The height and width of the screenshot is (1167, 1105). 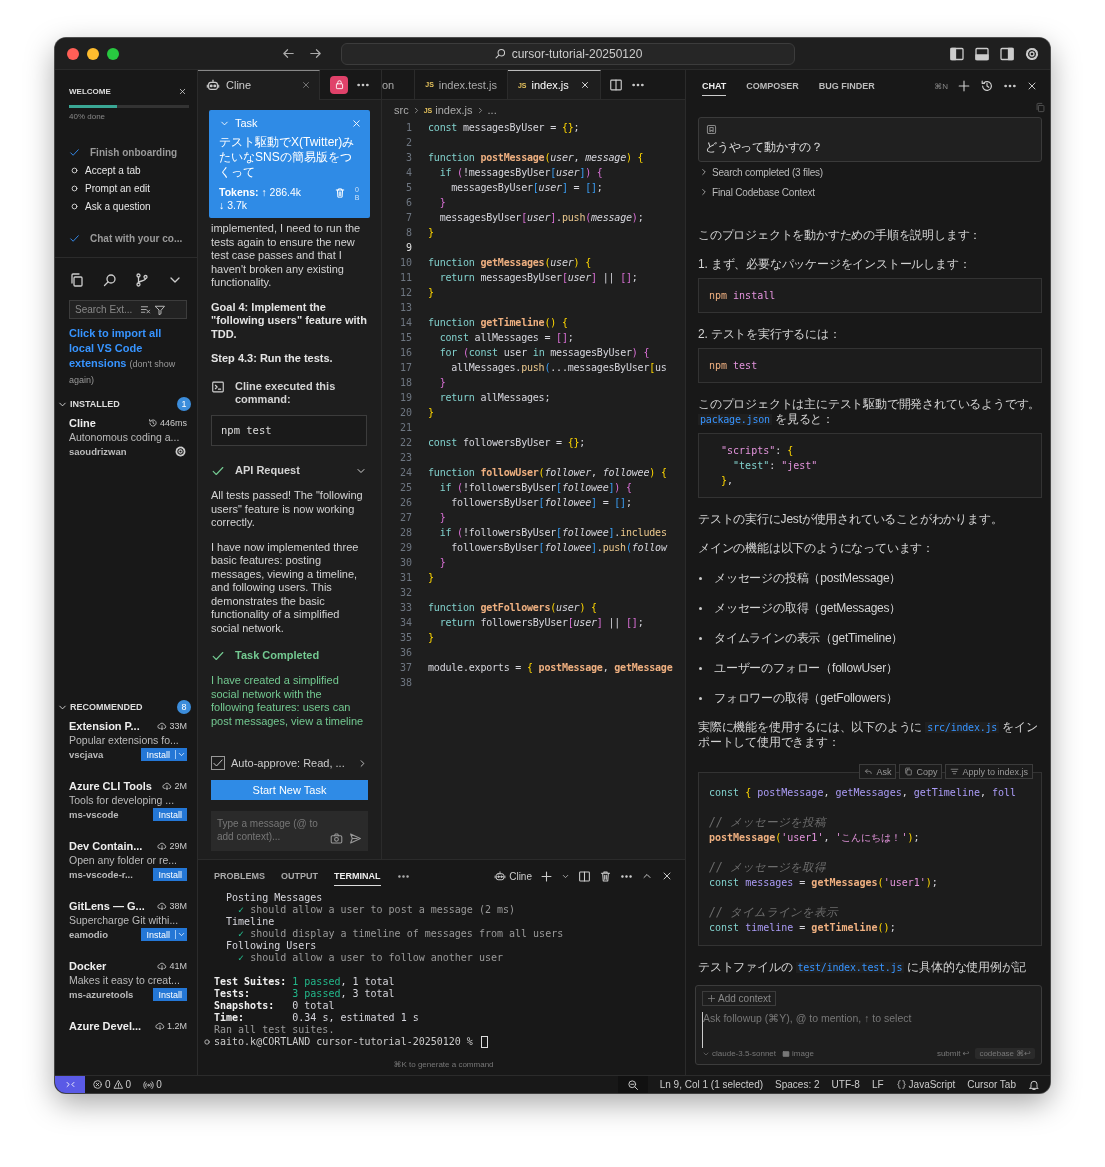 What do you see at coordinates (878, 771) in the screenshot?
I see `code-action-button: Ask` at bounding box center [878, 771].